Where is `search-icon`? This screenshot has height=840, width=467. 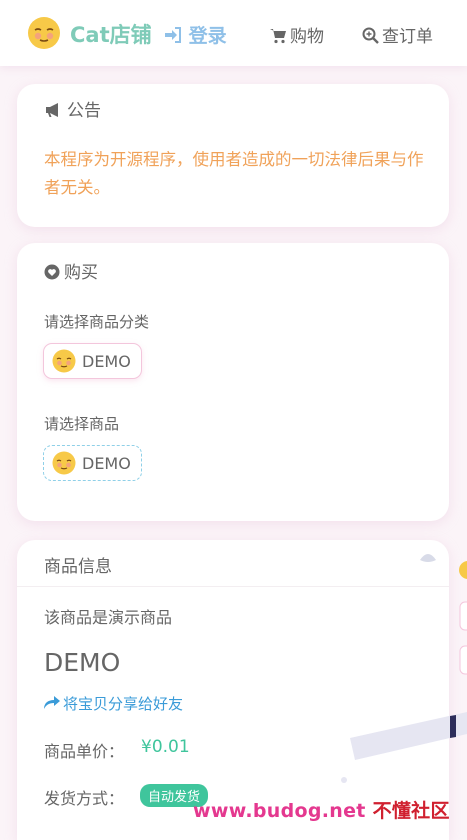
search-icon is located at coordinates (370, 35).